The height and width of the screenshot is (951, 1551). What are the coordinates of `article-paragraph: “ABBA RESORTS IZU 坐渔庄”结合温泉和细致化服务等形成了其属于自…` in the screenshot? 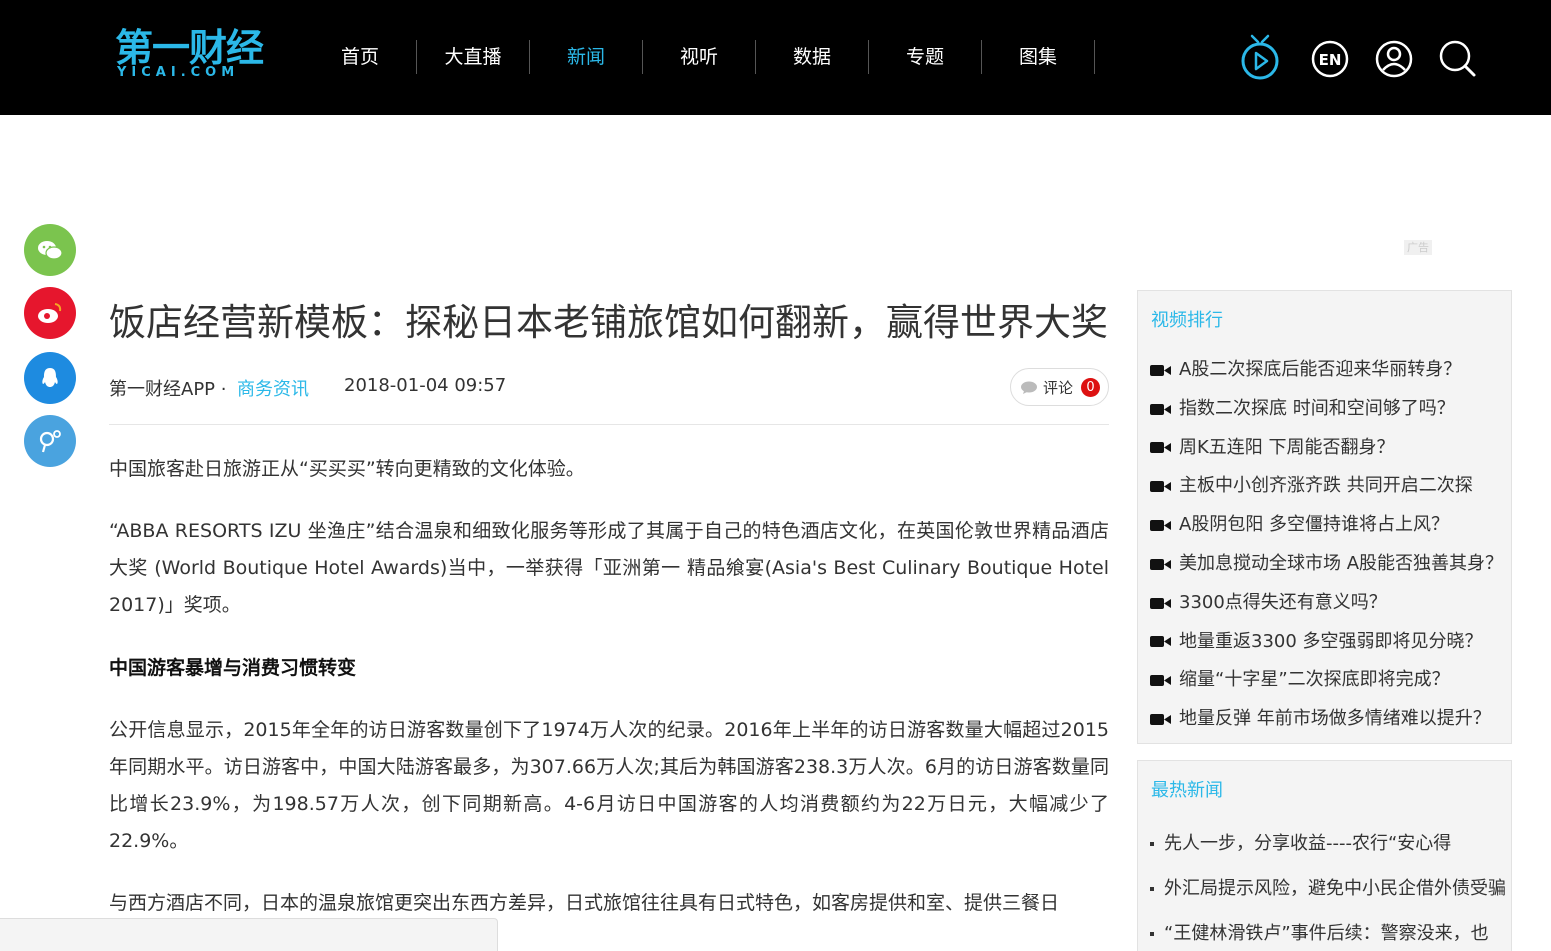 It's located at (609, 568).